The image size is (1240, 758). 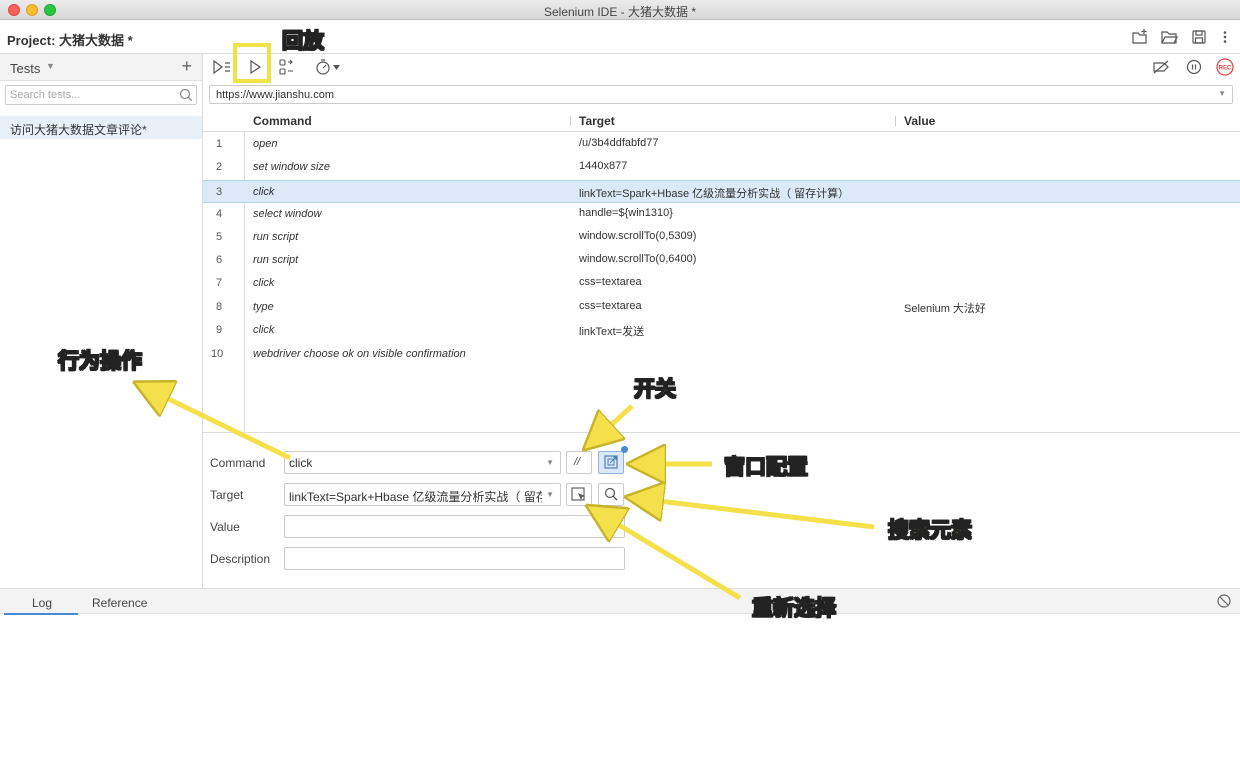 I want to click on row-target: /u/3b4ddfabfd77, so click(x=619, y=143).